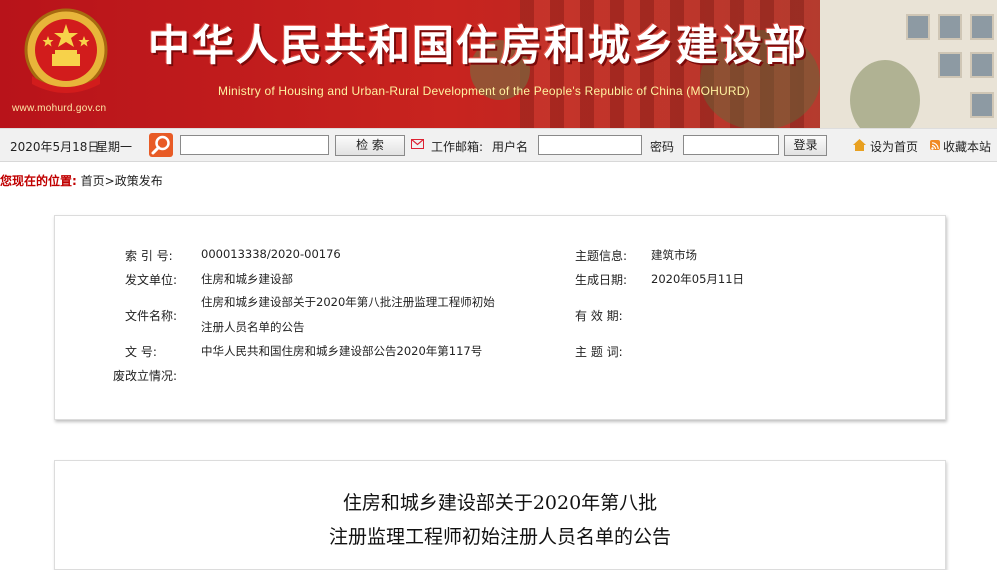 This screenshot has width=997, height=570. I want to click on article-title-line2: 注册监理工程师初始注册人员名单的公告, so click(499, 537).